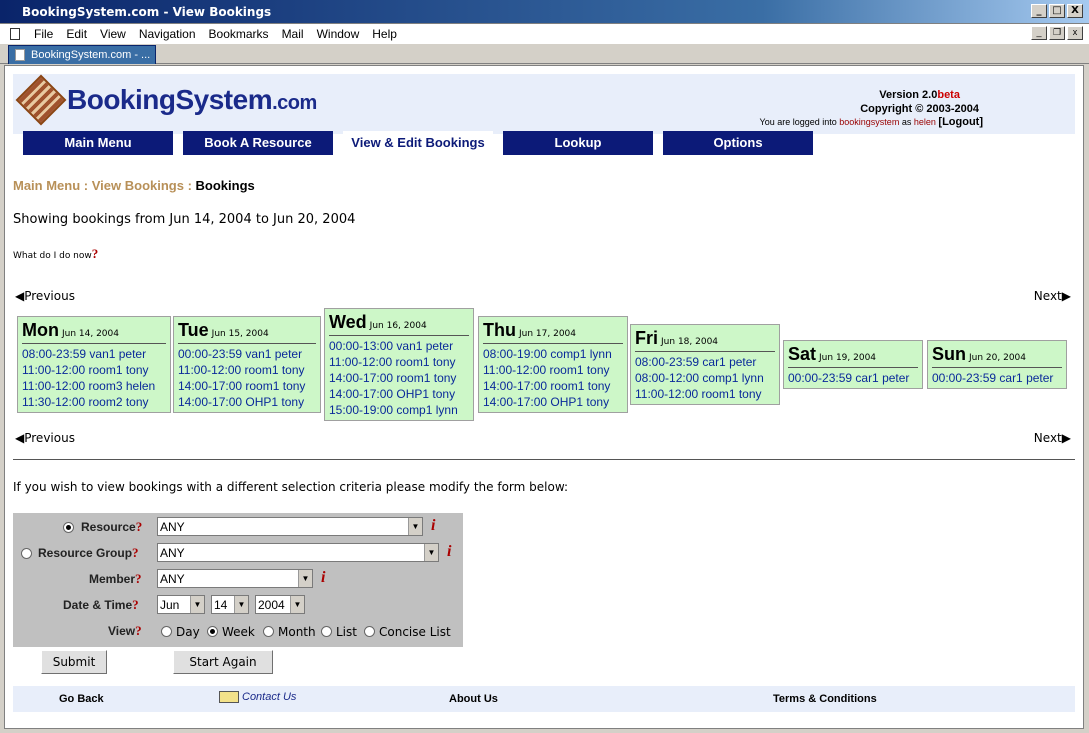  I want to click on view-label: View?, so click(125, 630).